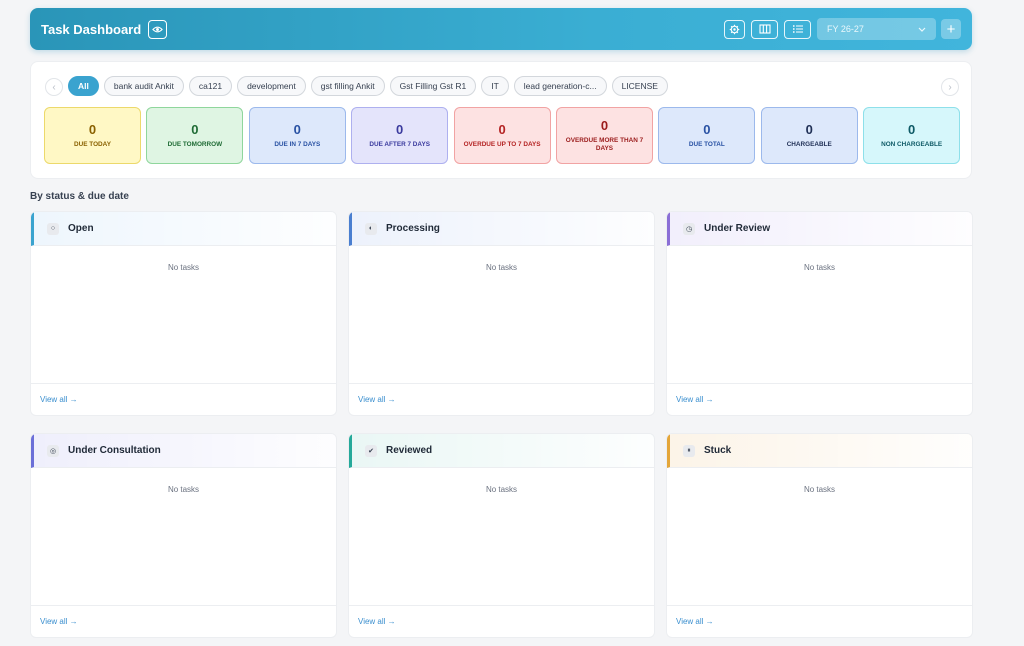 Image resolution: width=1024 pixels, height=646 pixels. What do you see at coordinates (819, 229) in the screenshot?
I see `status-column-header: ◷ Under Review` at bounding box center [819, 229].